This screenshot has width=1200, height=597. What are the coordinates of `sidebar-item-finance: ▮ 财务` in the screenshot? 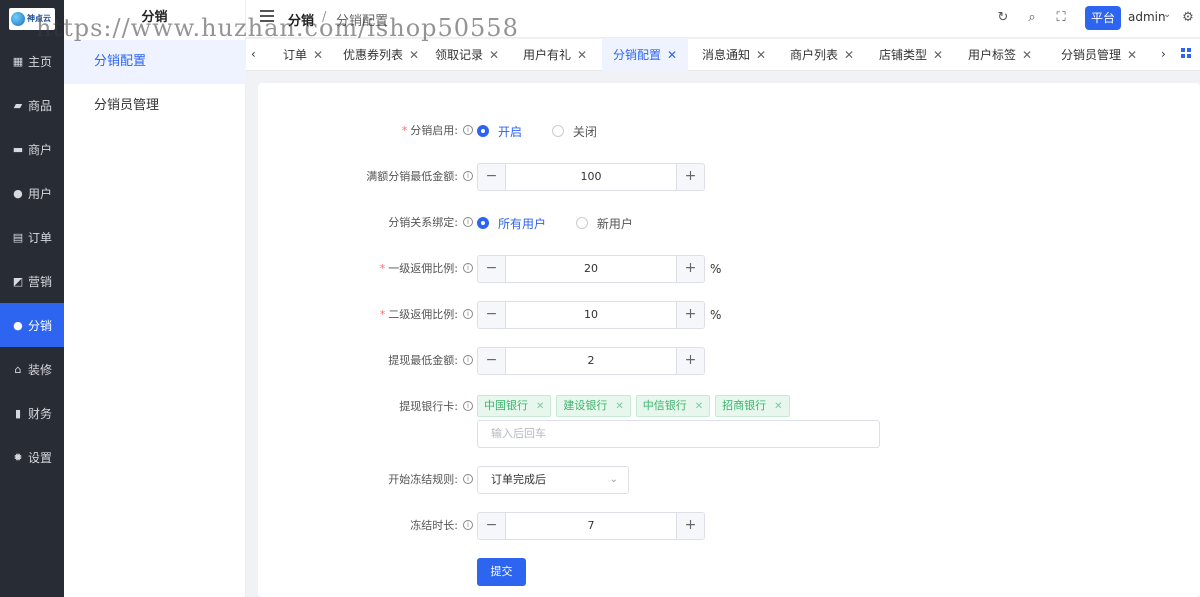 It's located at (32, 413).